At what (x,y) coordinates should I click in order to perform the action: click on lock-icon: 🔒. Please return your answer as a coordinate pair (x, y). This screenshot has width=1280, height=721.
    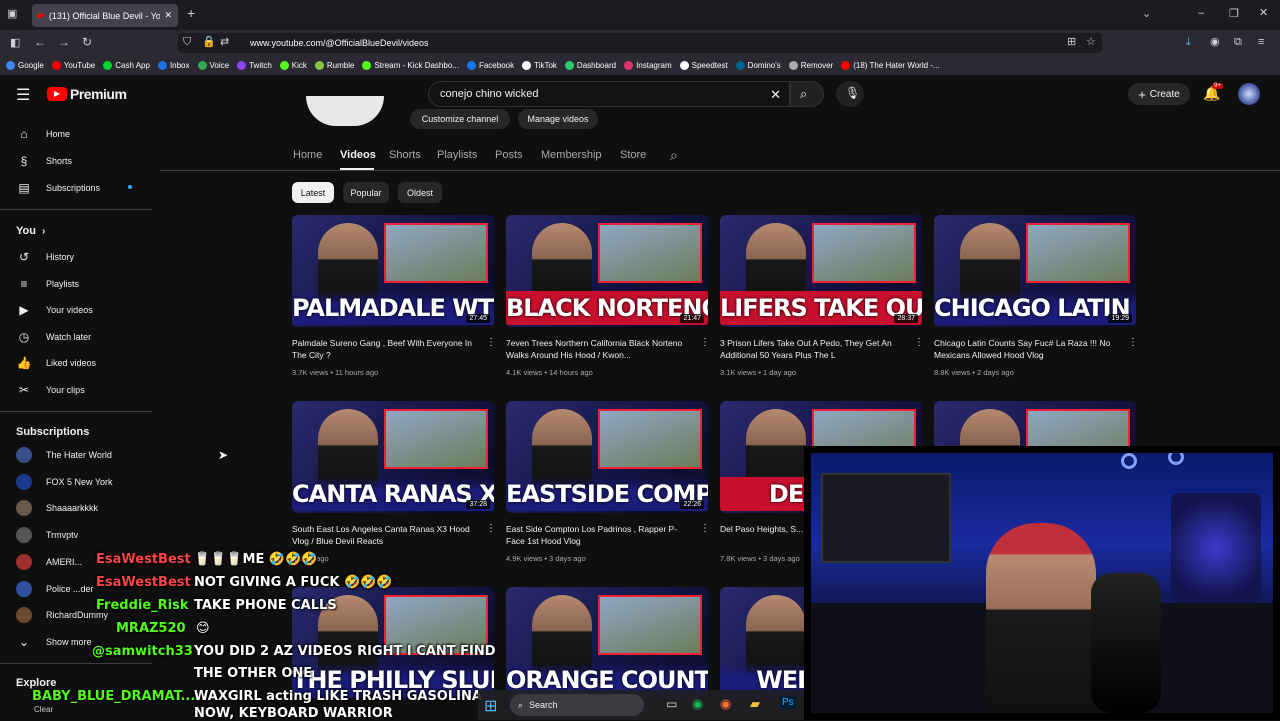
    Looking at the image, I should click on (209, 42).